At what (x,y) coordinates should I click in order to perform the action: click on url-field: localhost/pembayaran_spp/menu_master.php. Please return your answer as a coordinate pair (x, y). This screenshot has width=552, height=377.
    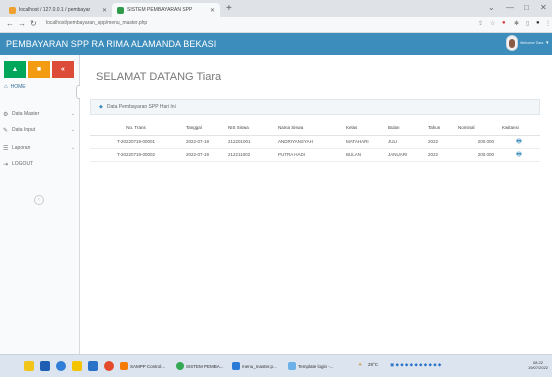
    Looking at the image, I should click on (96, 23).